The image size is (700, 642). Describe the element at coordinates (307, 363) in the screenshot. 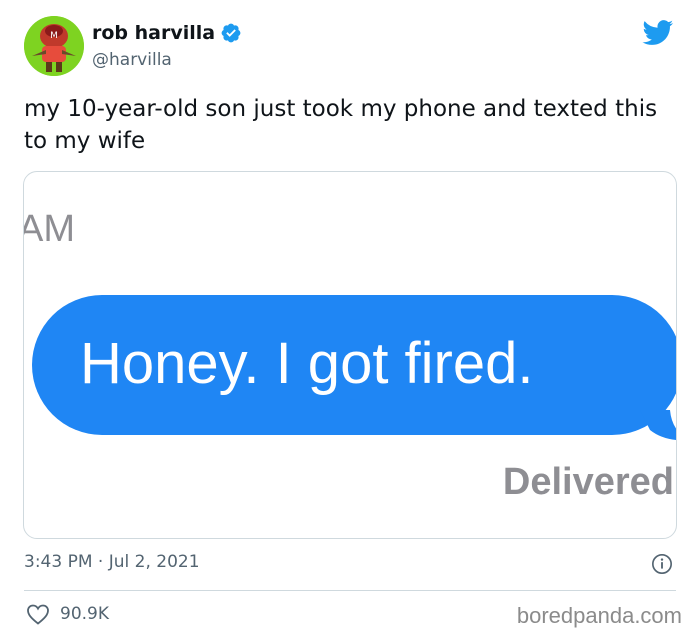

I see `message-text: Honey. I got fired.` at that location.